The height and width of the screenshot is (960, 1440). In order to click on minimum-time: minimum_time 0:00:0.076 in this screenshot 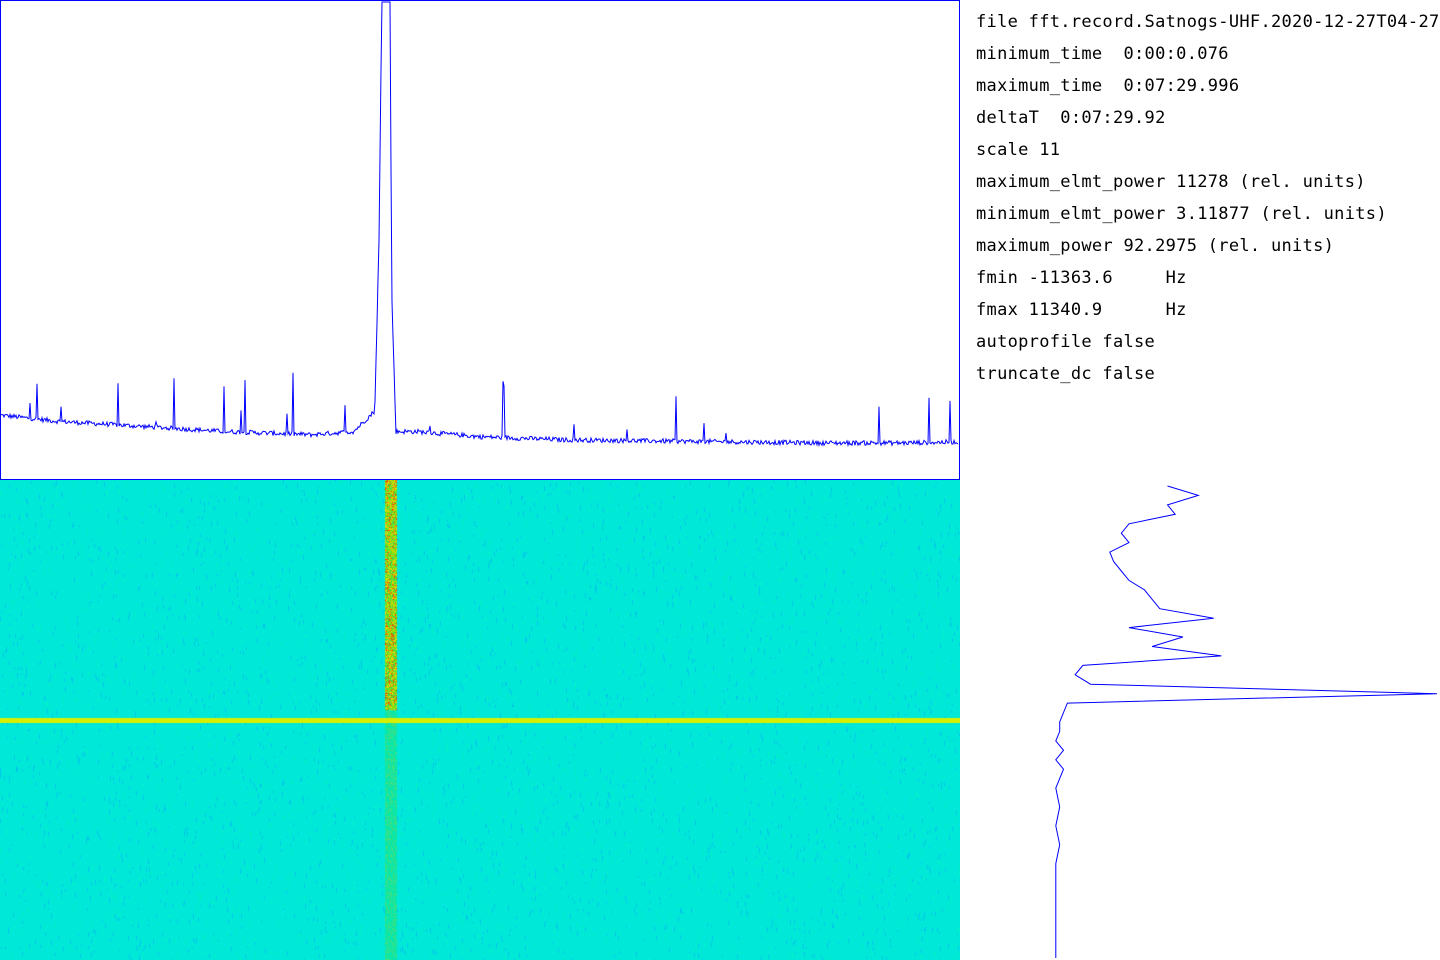, I will do `click(1102, 54)`.